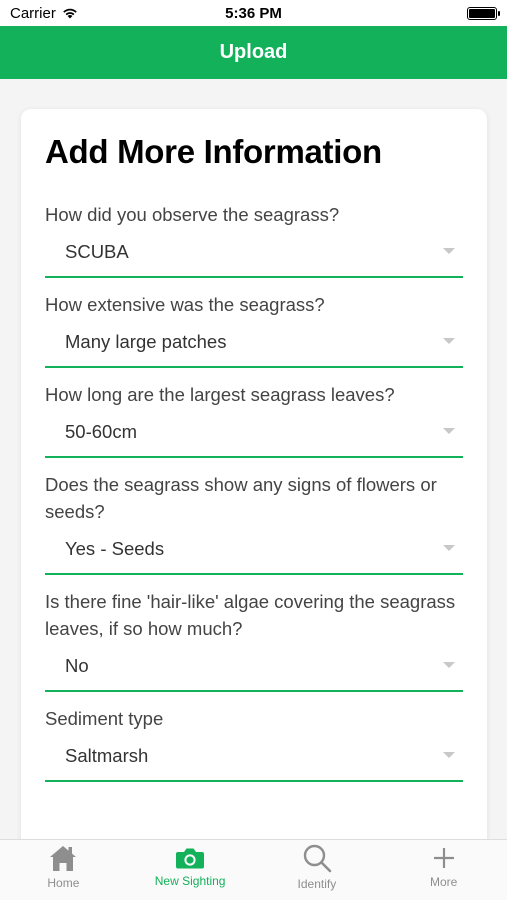  What do you see at coordinates (254, 433) in the screenshot?
I see `leaf-length-select: 50-60cm` at bounding box center [254, 433].